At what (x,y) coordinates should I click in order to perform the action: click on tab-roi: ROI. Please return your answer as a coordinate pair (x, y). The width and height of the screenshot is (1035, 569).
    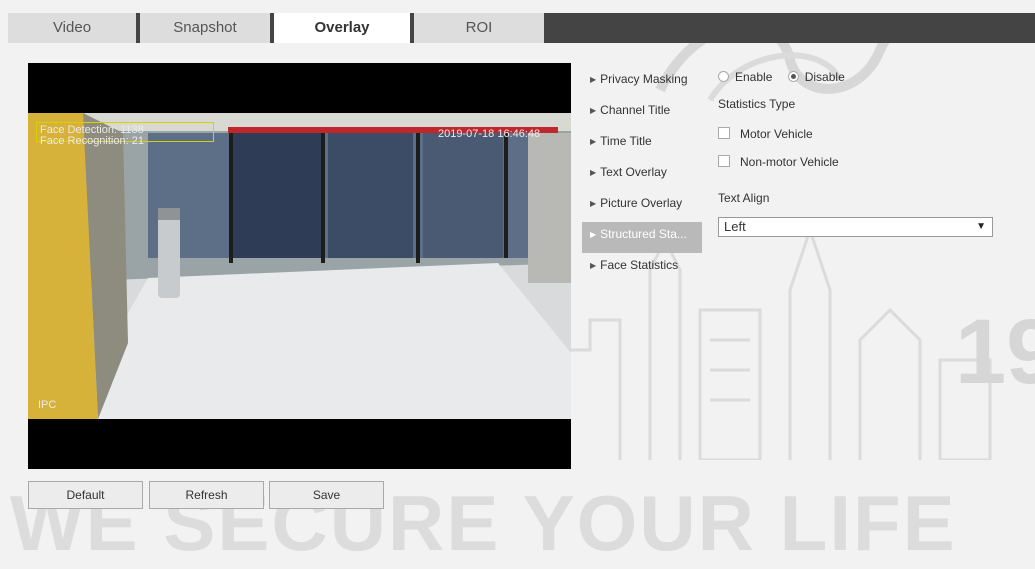
    Looking at the image, I should click on (479, 28).